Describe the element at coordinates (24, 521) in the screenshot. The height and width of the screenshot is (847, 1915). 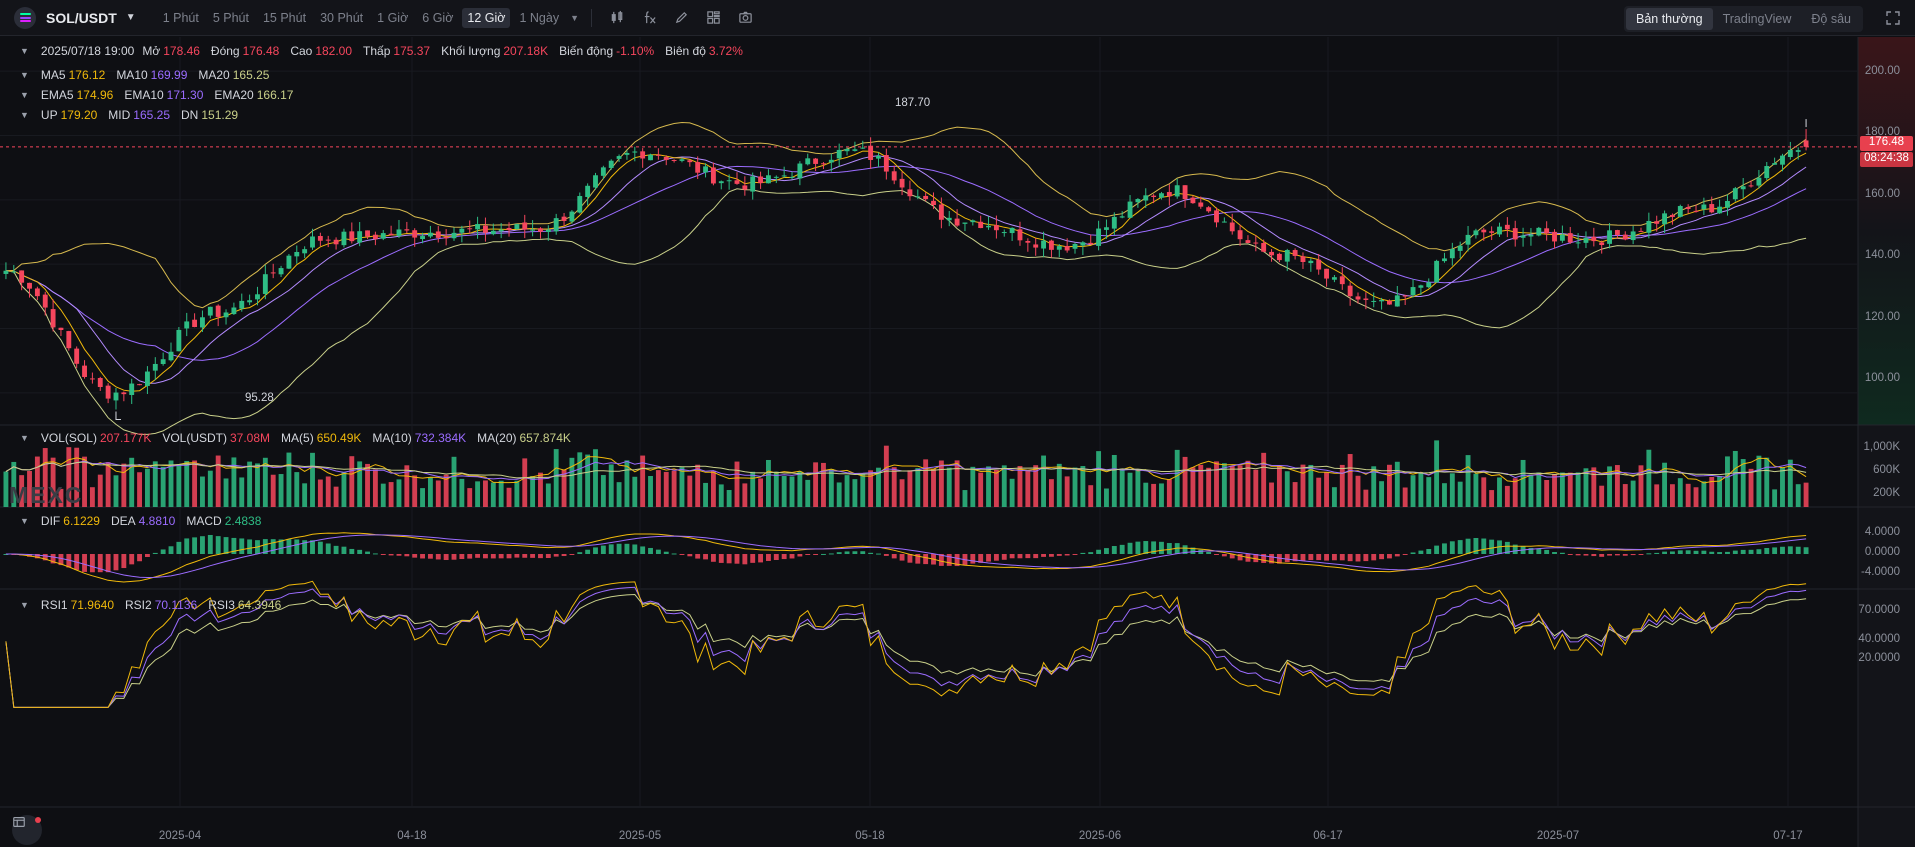
I see `macd-legend-toggle-icon: ▼` at that location.